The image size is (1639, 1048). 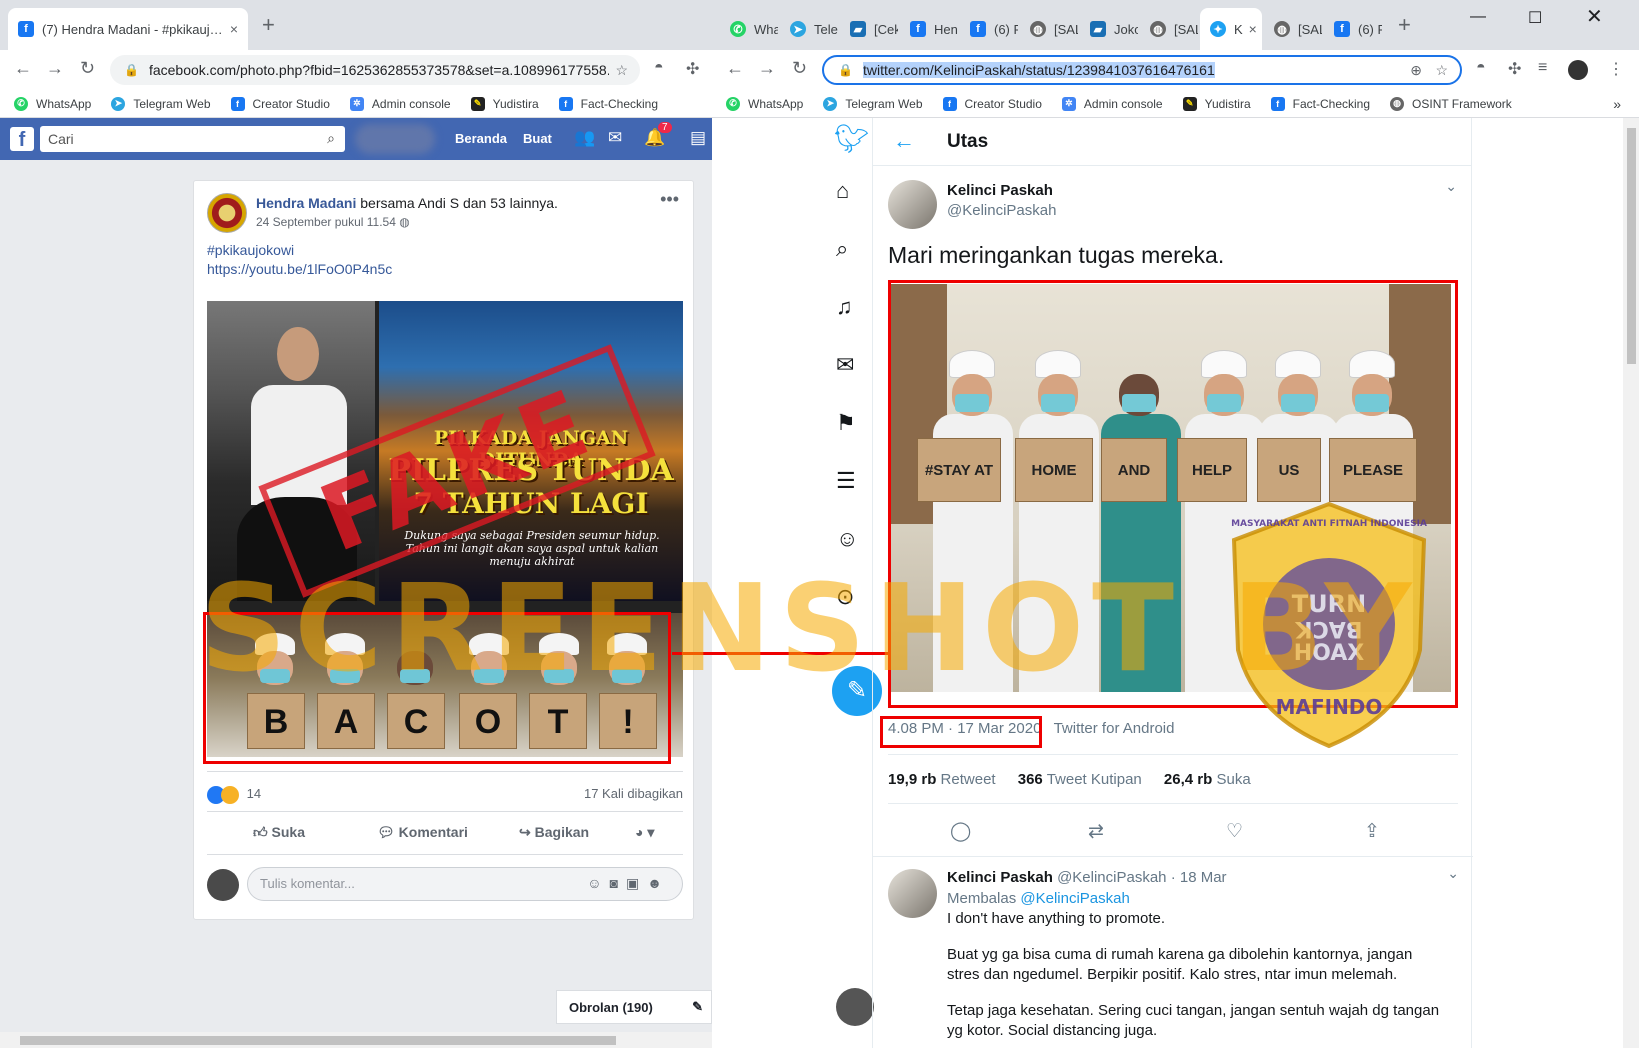 I want to click on bookmarks-icon: ⚑, so click(x=846, y=423).